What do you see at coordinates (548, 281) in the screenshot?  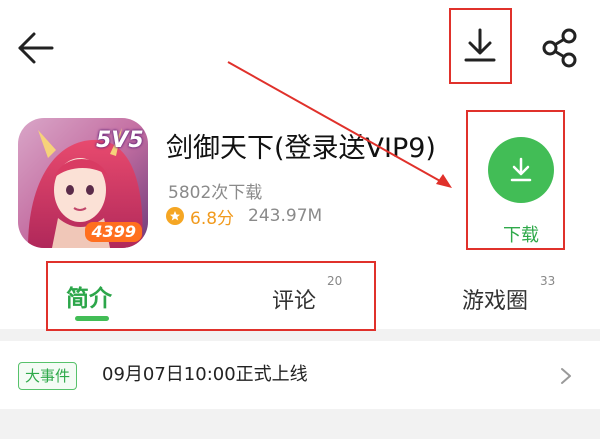 I see `tab-game-circle-count: 33` at bounding box center [548, 281].